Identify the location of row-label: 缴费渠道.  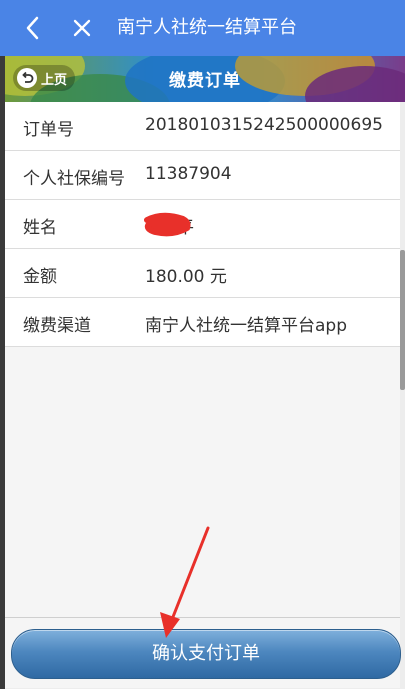
(57, 326).